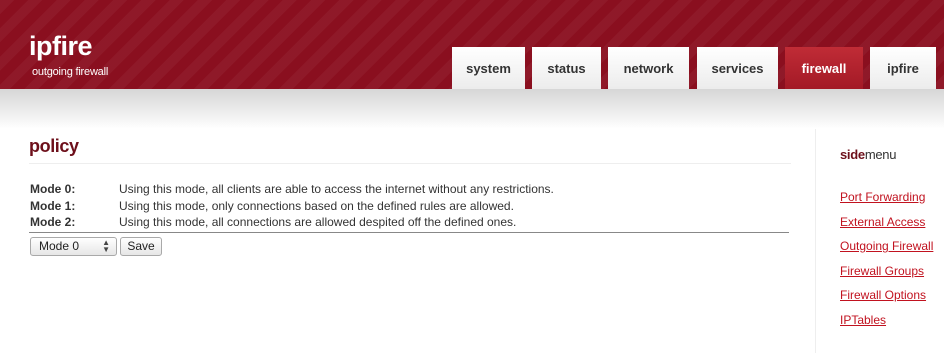 The height and width of the screenshot is (353, 944). I want to click on sidebar-link-iptables: IPTables, so click(863, 320).